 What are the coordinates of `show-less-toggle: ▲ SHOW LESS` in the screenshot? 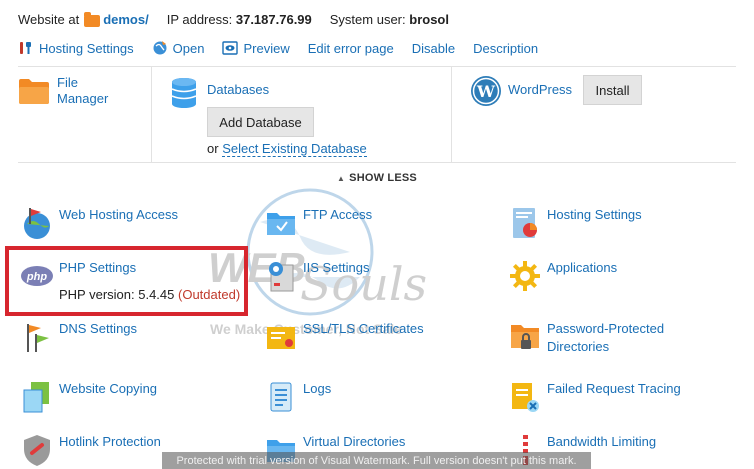 It's located at (377, 173).